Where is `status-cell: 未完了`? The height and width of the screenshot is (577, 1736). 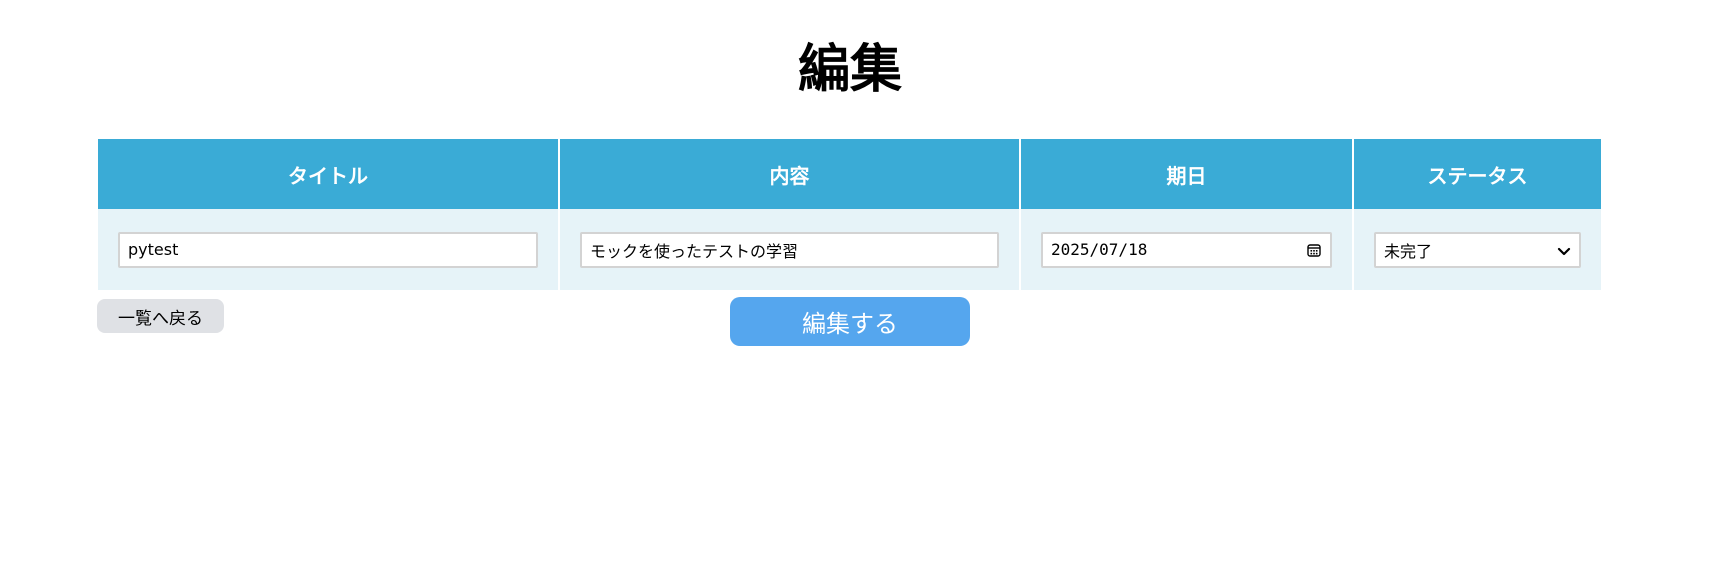
status-cell: 未完了 is located at coordinates (1477, 249).